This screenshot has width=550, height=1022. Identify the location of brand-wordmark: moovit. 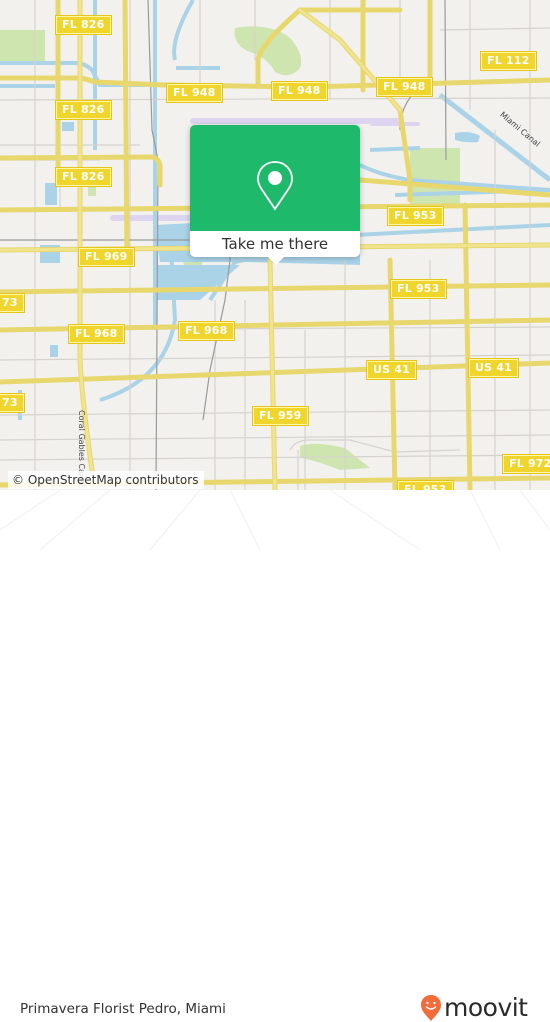
(486, 1007).